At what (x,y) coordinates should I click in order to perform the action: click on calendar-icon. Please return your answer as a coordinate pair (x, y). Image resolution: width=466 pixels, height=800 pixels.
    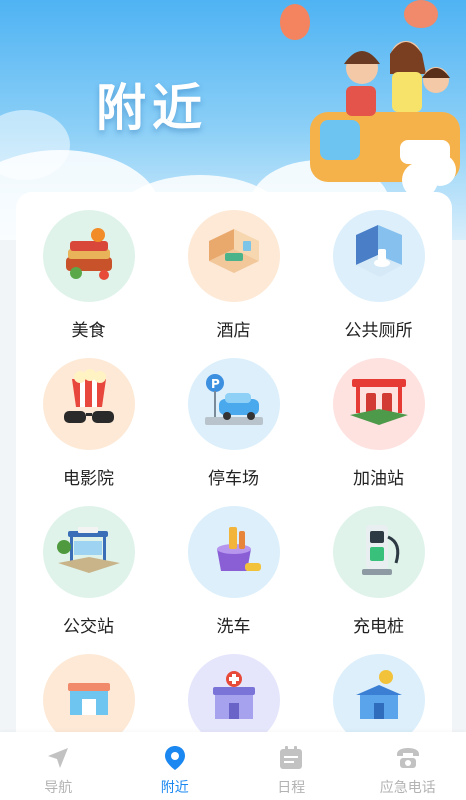
    Looking at the image, I should click on (291, 757).